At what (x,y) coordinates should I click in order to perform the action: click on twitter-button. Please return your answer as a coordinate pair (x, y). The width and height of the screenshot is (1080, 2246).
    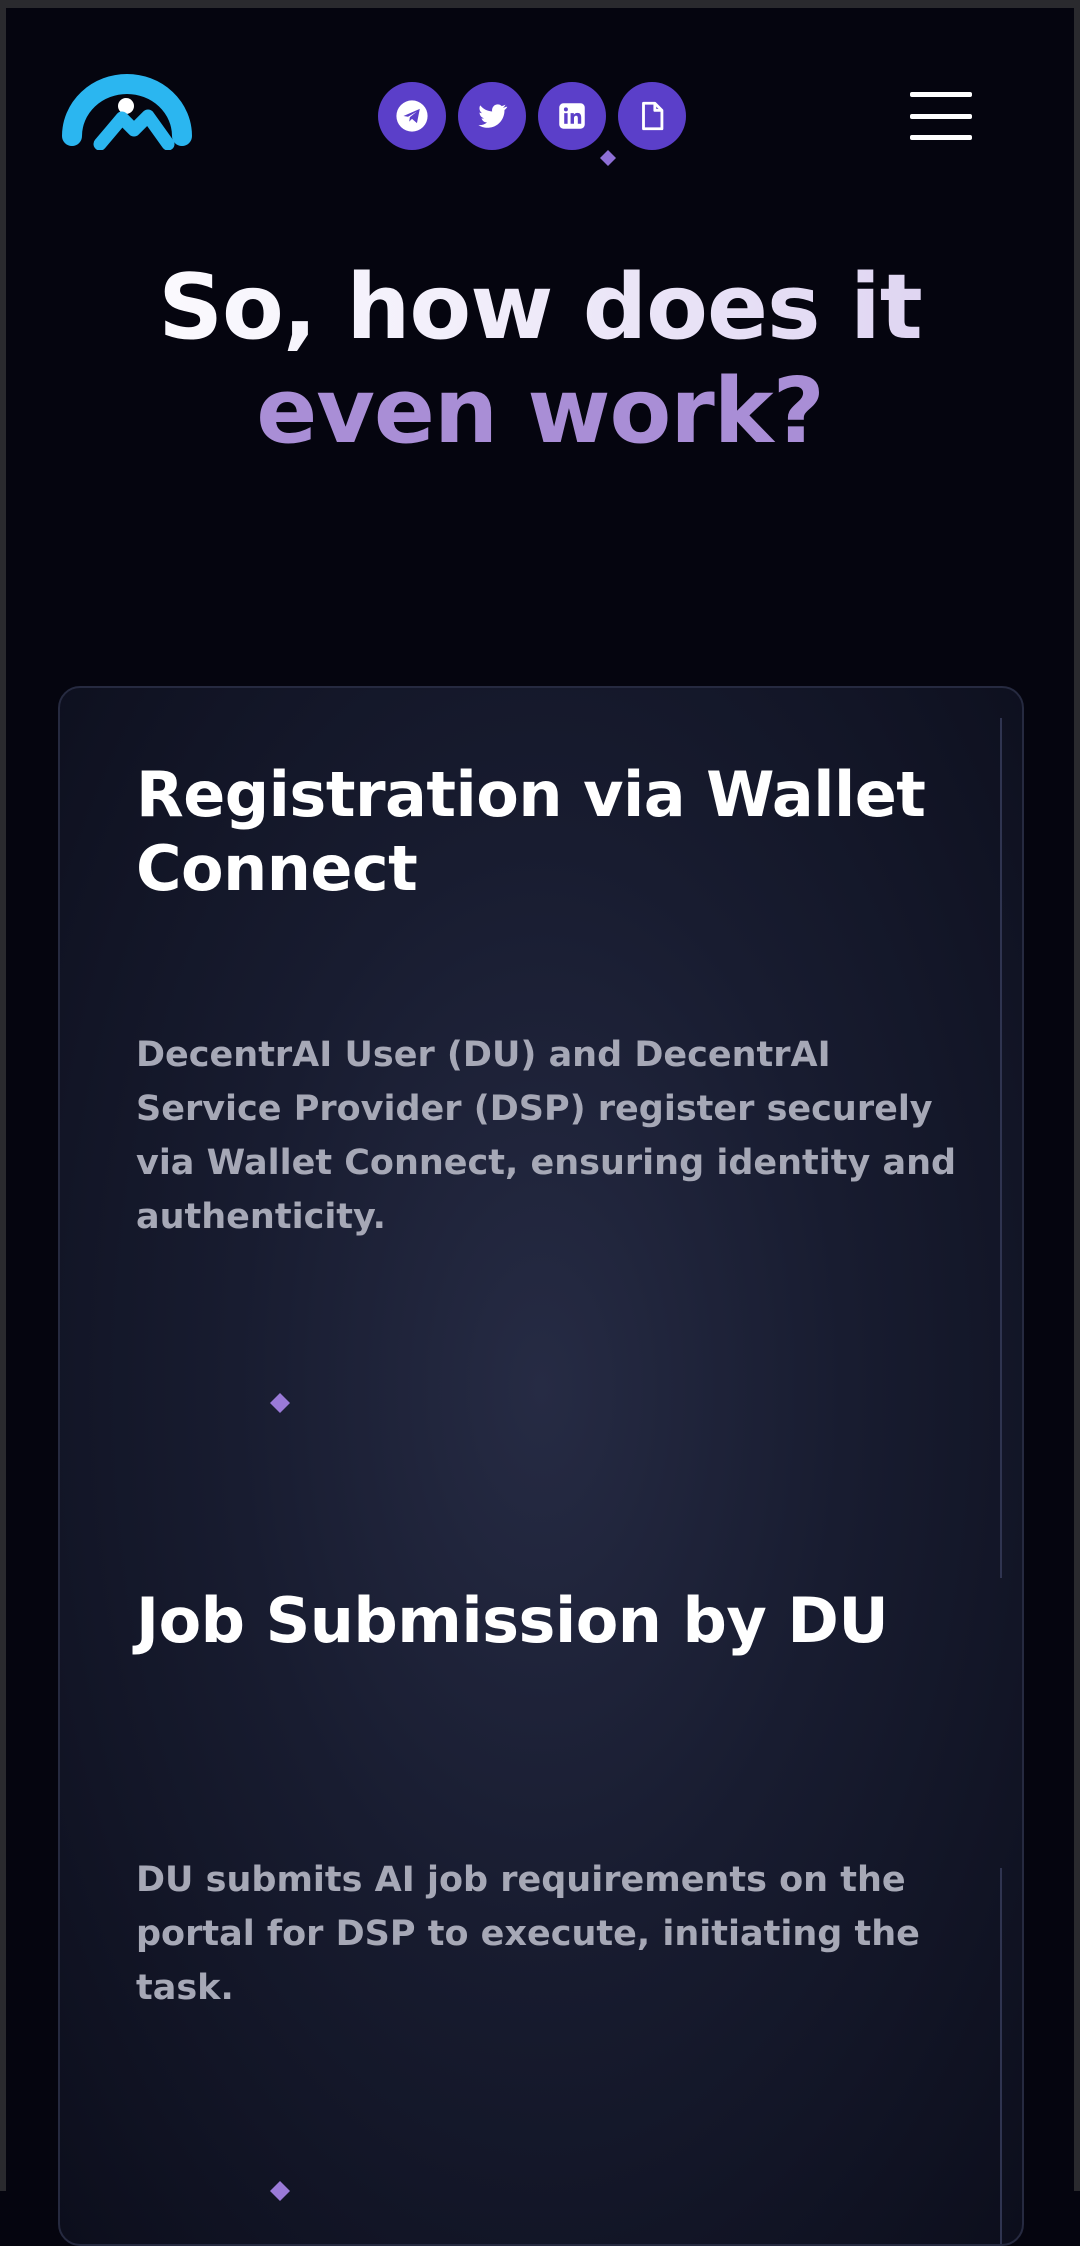
    Looking at the image, I should click on (492, 116).